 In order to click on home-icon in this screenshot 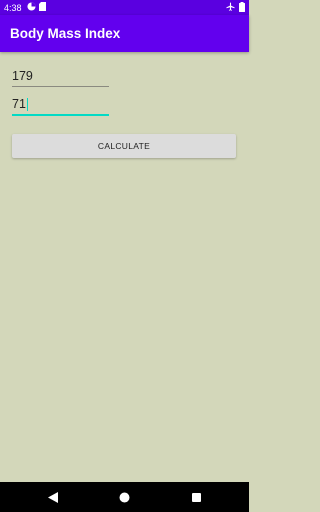, I will do `click(125, 497)`.